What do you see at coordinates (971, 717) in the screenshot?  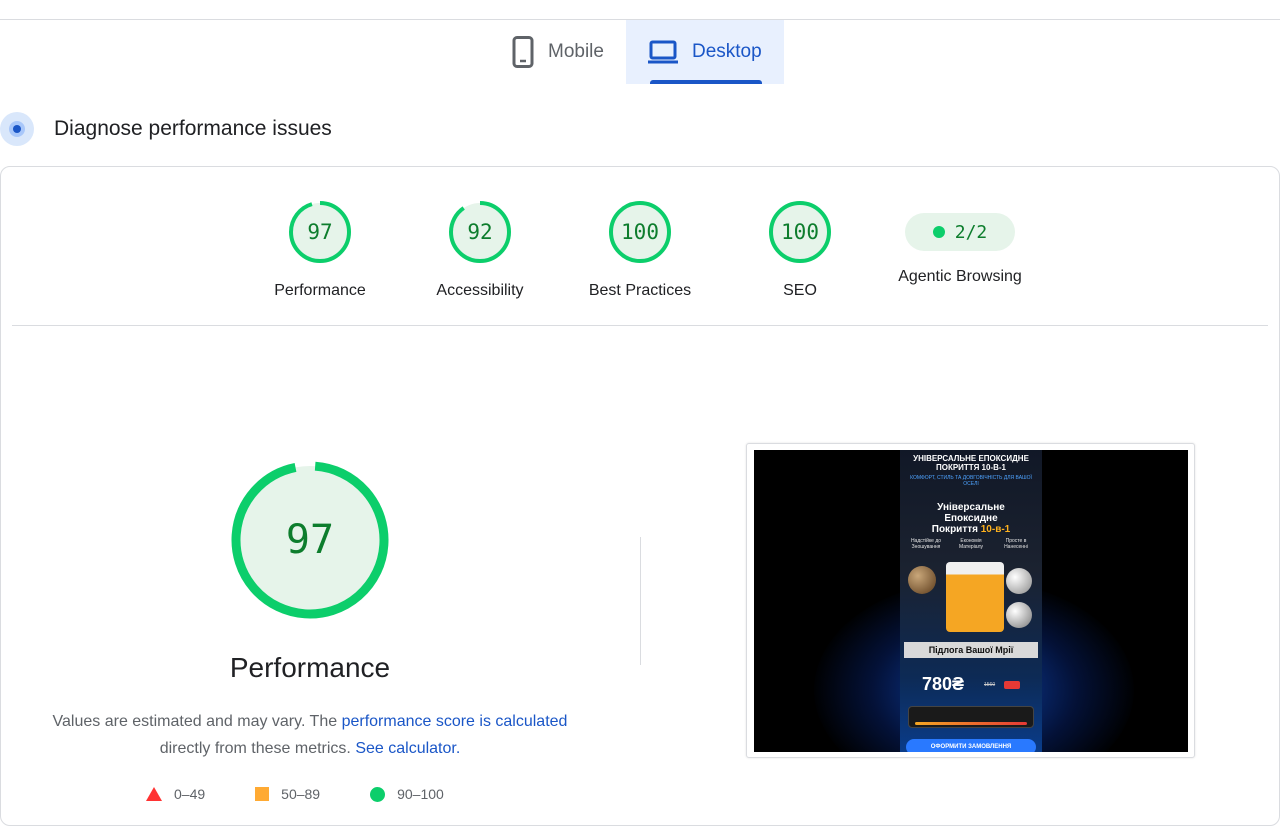 I see `stock-warning` at bounding box center [971, 717].